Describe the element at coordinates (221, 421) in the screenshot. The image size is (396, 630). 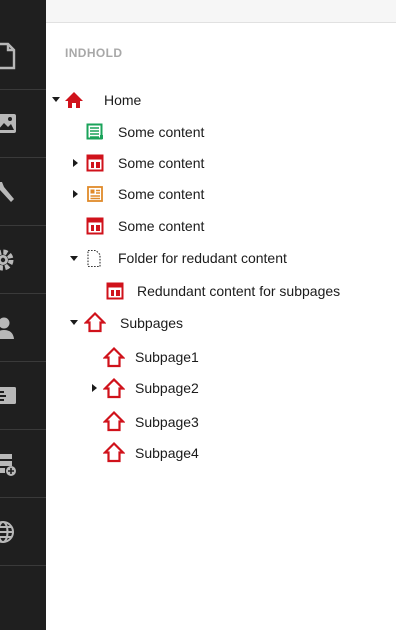
I see `tree-node-subpage: Subpage3` at that location.